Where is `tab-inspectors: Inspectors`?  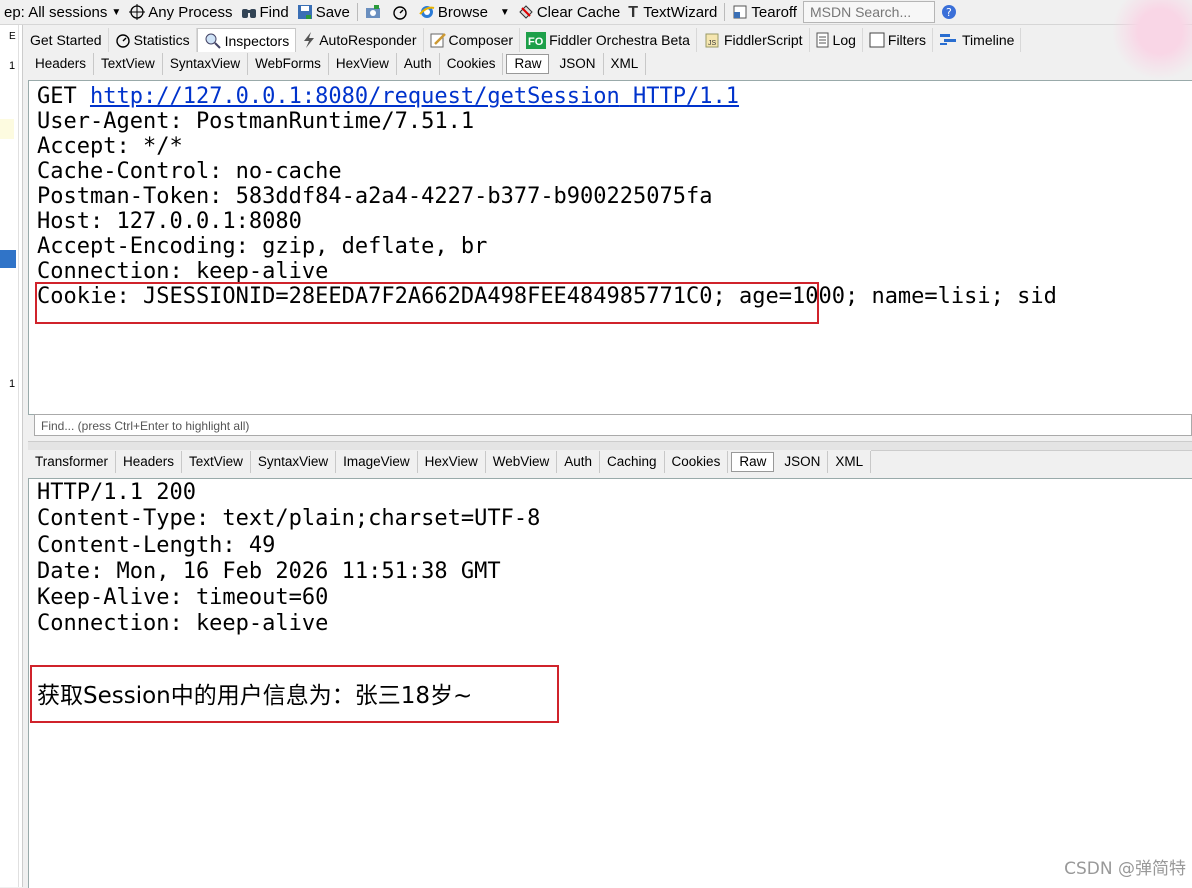 tab-inspectors: Inspectors is located at coordinates (246, 40).